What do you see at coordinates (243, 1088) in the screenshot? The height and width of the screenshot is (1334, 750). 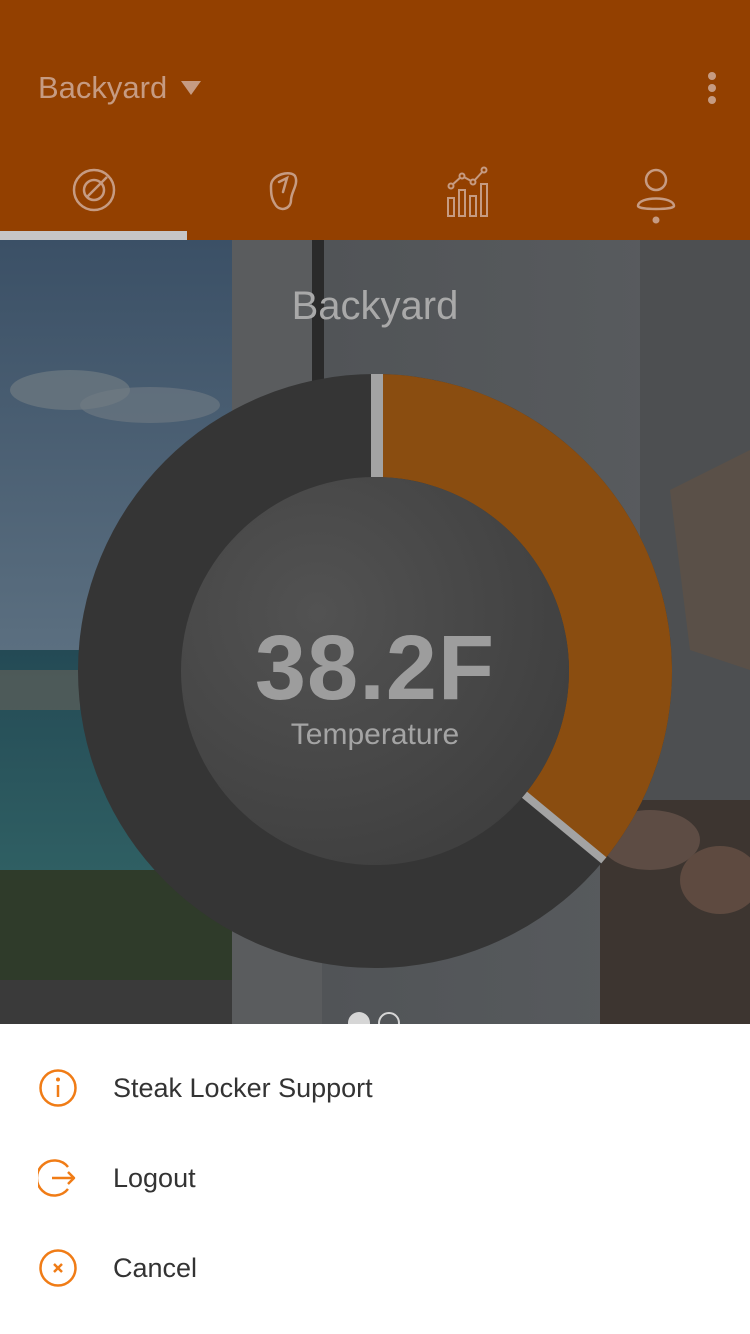 I see `support-label: Steak Locker Support` at bounding box center [243, 1088].